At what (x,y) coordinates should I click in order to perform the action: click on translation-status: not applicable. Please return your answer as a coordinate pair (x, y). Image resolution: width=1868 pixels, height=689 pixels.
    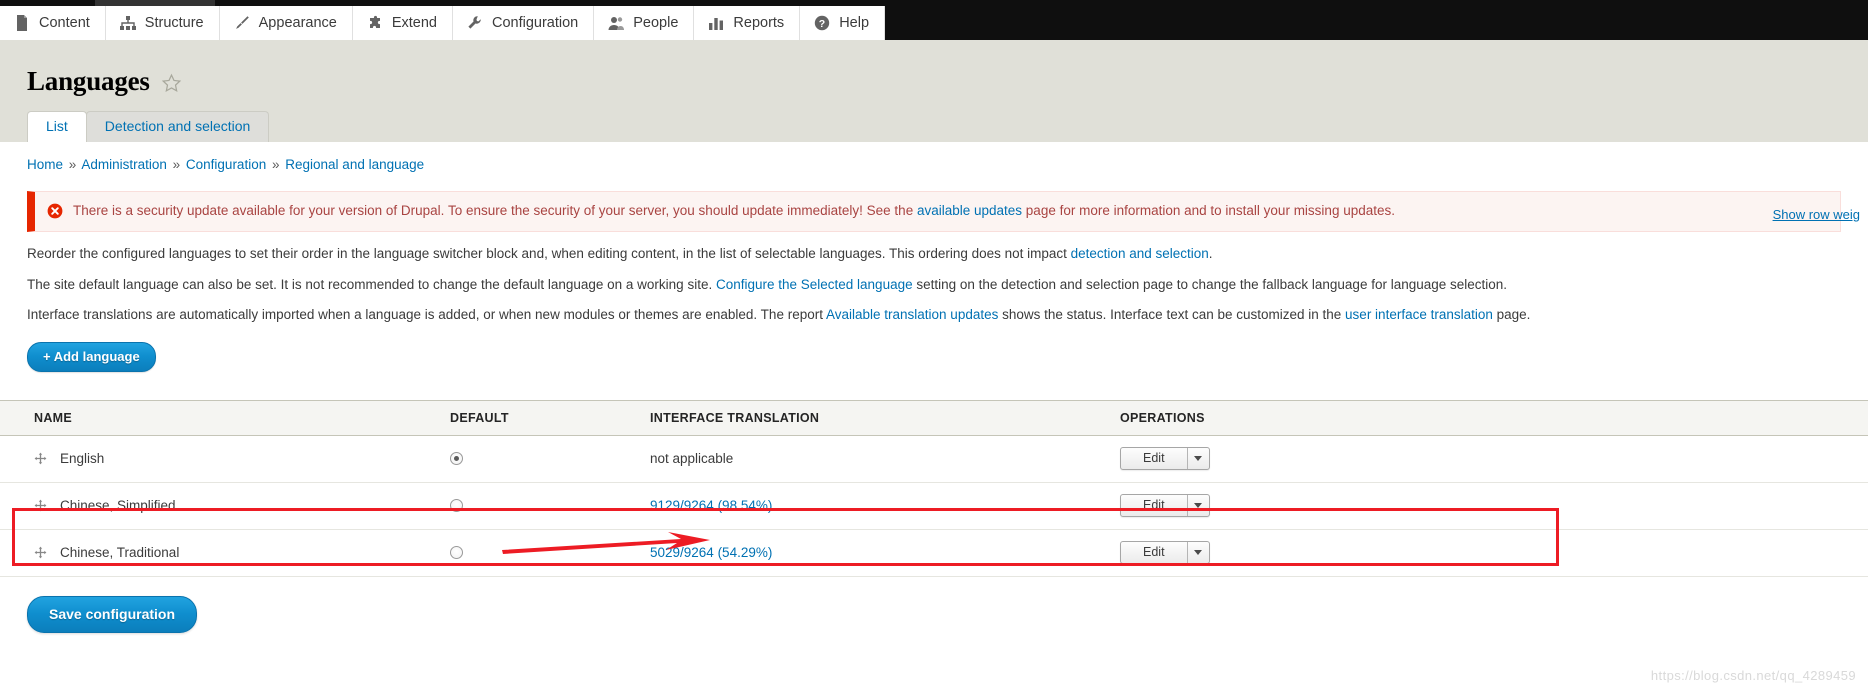
    Looking at the image, I should click on (692, 458).